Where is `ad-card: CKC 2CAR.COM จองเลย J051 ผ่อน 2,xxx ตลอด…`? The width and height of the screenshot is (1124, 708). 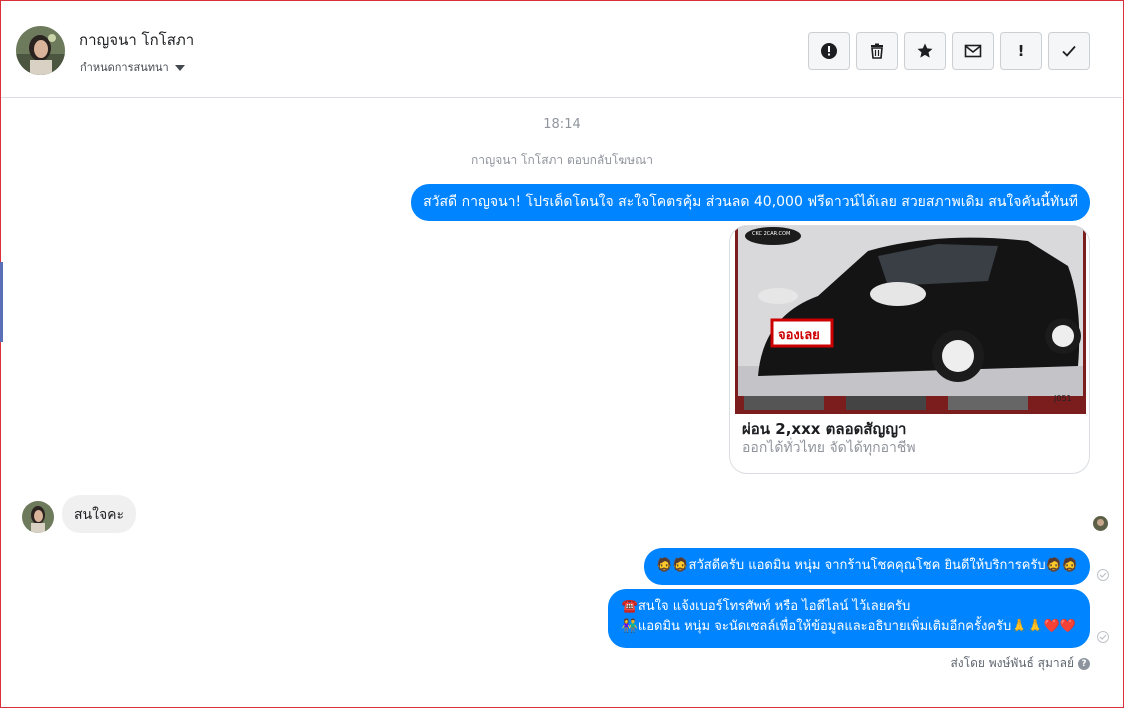 ad-card: CKC 2CAR.COM จองเลย J051 ผ่อน 2,xxx ตลอด… is located at coordinates (909, 349).